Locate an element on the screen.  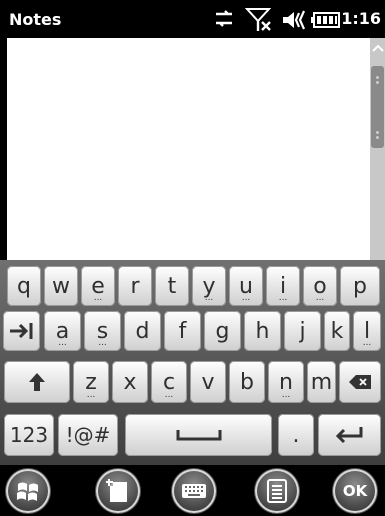
backspace-icon is located at coordinates (360, 382).